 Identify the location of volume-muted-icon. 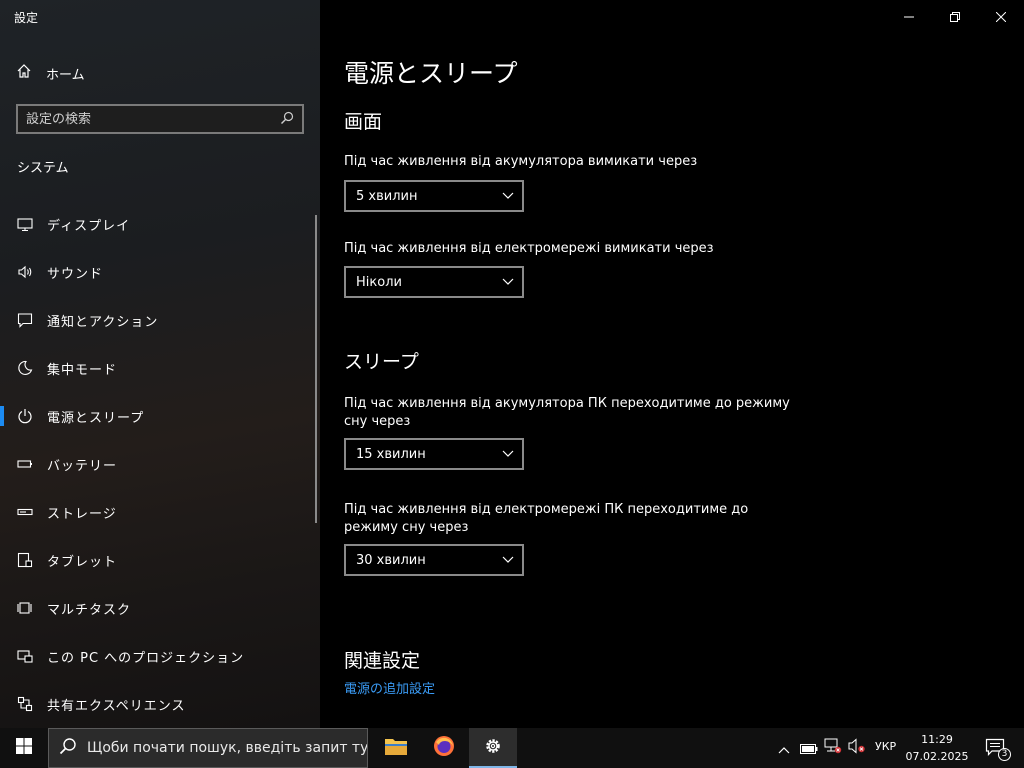
(857, 748).